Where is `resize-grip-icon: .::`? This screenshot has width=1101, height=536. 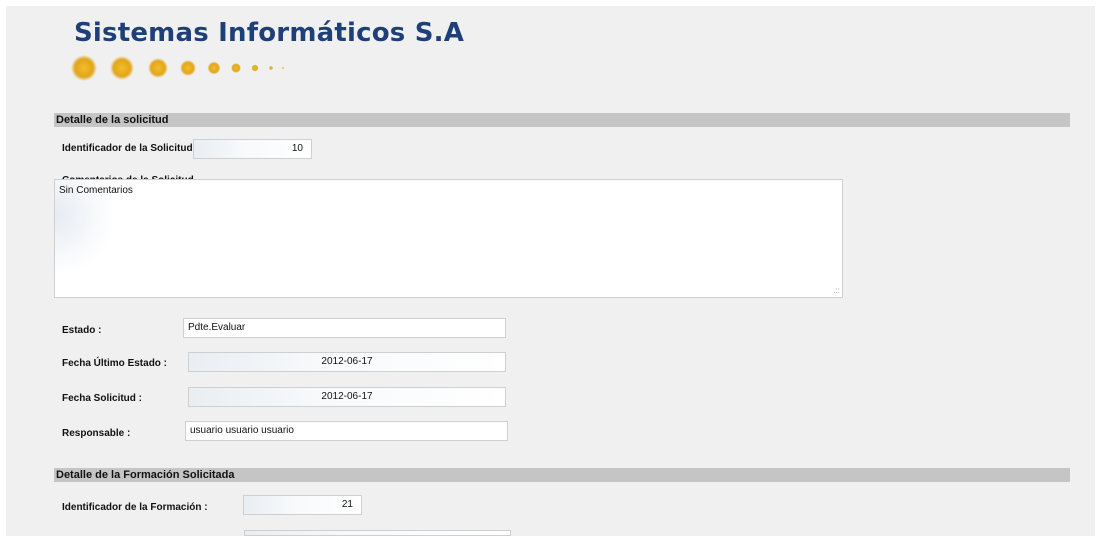
resize-grip-icon: .:: is located at coordinates (836, 291).